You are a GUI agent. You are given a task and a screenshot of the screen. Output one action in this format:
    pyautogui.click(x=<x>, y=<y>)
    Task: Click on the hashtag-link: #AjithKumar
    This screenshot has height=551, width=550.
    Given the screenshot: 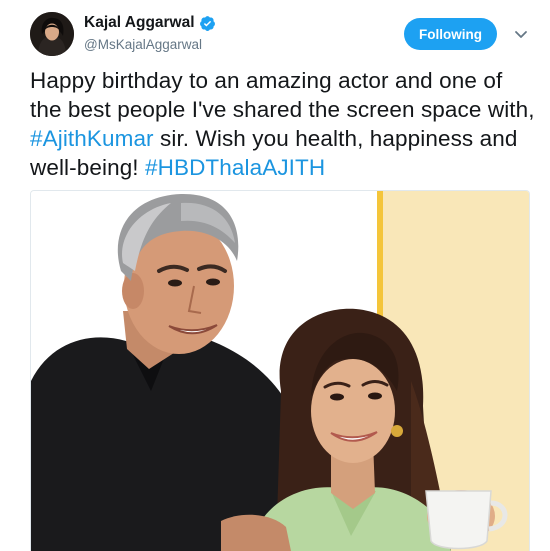 What is the action you would take?
    pyautogui.click(x=92, y=138)
    